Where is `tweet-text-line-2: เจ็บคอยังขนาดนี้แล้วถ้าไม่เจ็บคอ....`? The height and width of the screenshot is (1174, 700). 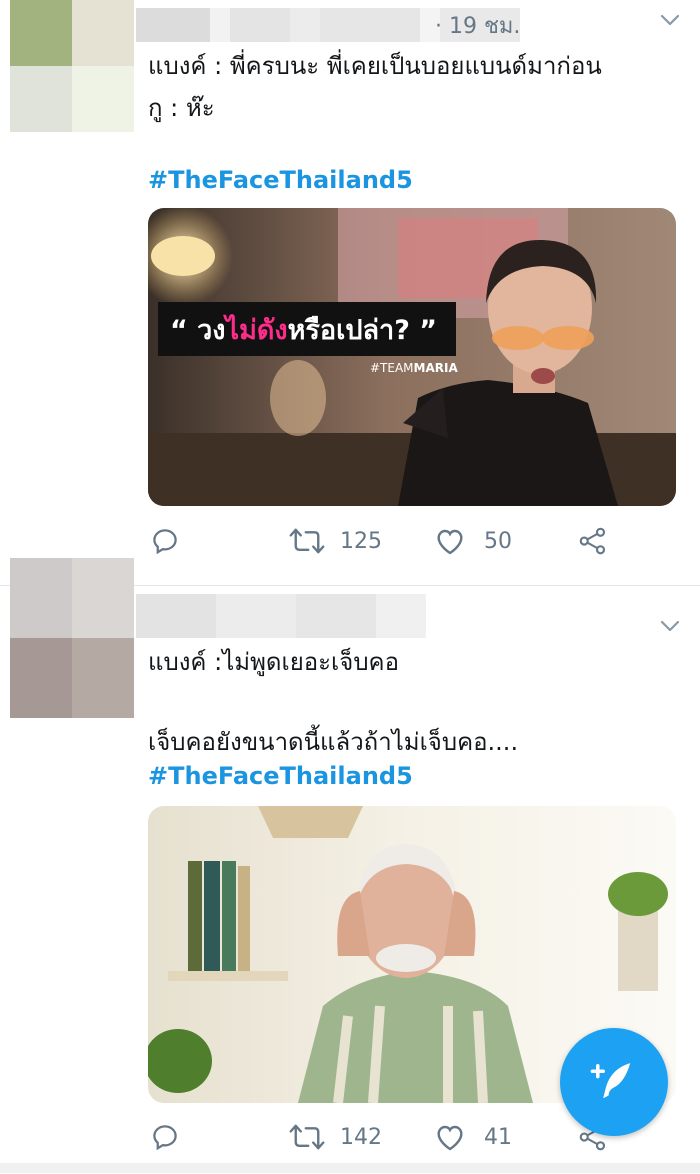 tweet-text-line-2: เจ็บคอยังขนาดนี้แล้วถ้าไม่เจ็บคอ.... is located at coordinates (333, 742).